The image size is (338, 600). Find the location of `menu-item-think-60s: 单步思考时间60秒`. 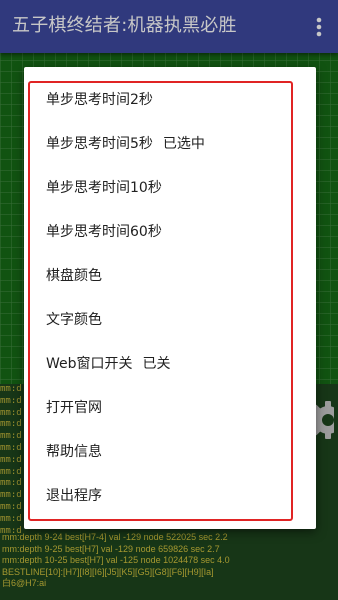

menu-item-think-60s: 单步思考时间60秒 is located at coordinates (170, 232).